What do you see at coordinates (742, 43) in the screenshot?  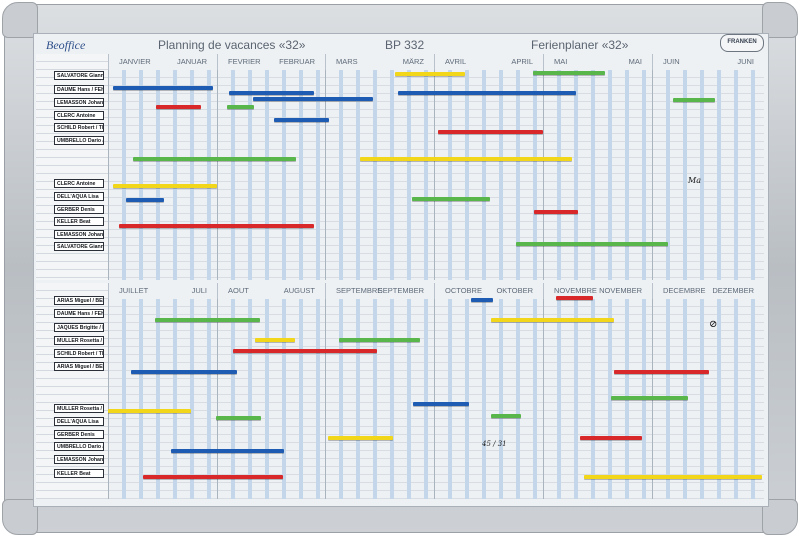 I see `manufacturer-logo: FRANKEN` at bounding box center [742, 43].